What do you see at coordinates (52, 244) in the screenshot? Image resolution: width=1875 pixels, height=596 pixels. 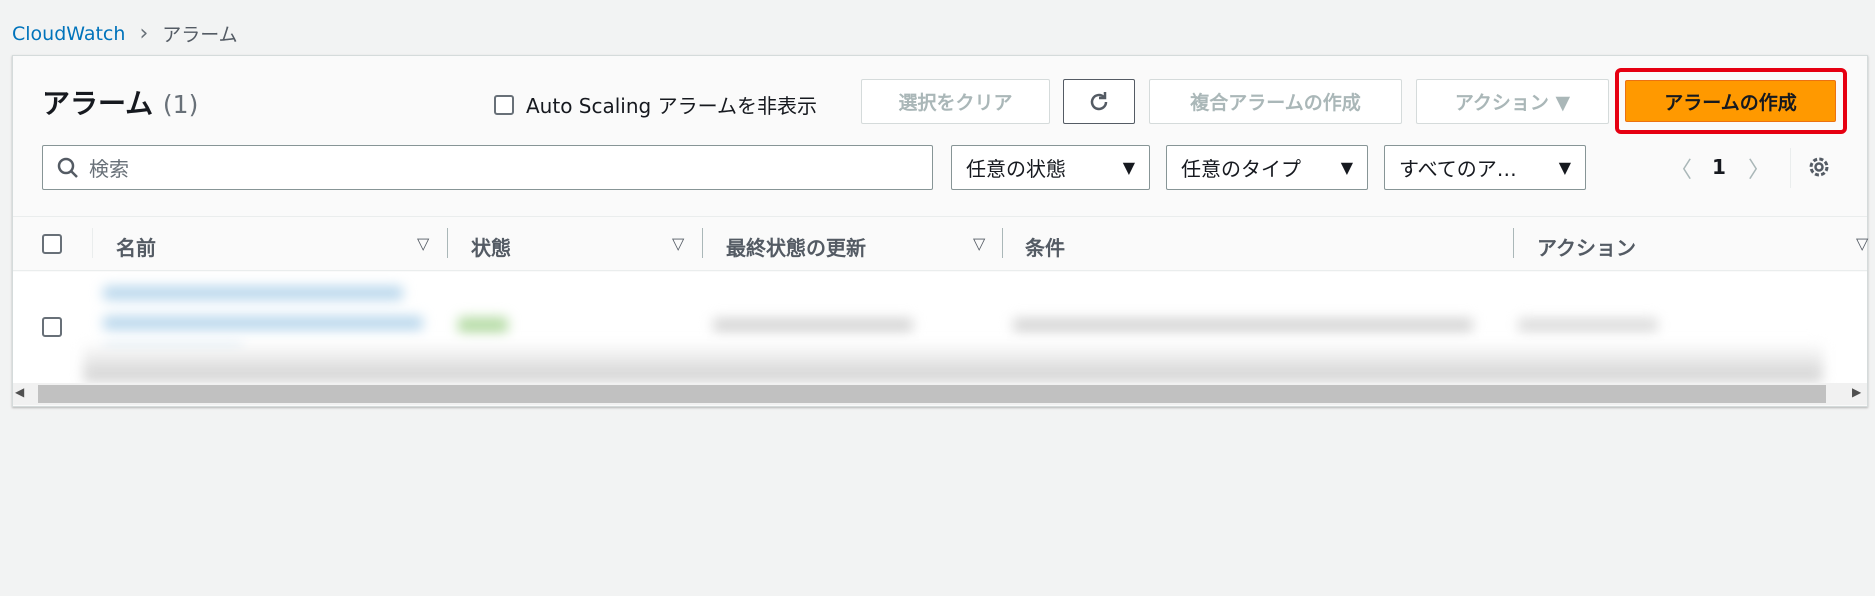 I see `select-all-checkbox` at bounding box center [52, 244].